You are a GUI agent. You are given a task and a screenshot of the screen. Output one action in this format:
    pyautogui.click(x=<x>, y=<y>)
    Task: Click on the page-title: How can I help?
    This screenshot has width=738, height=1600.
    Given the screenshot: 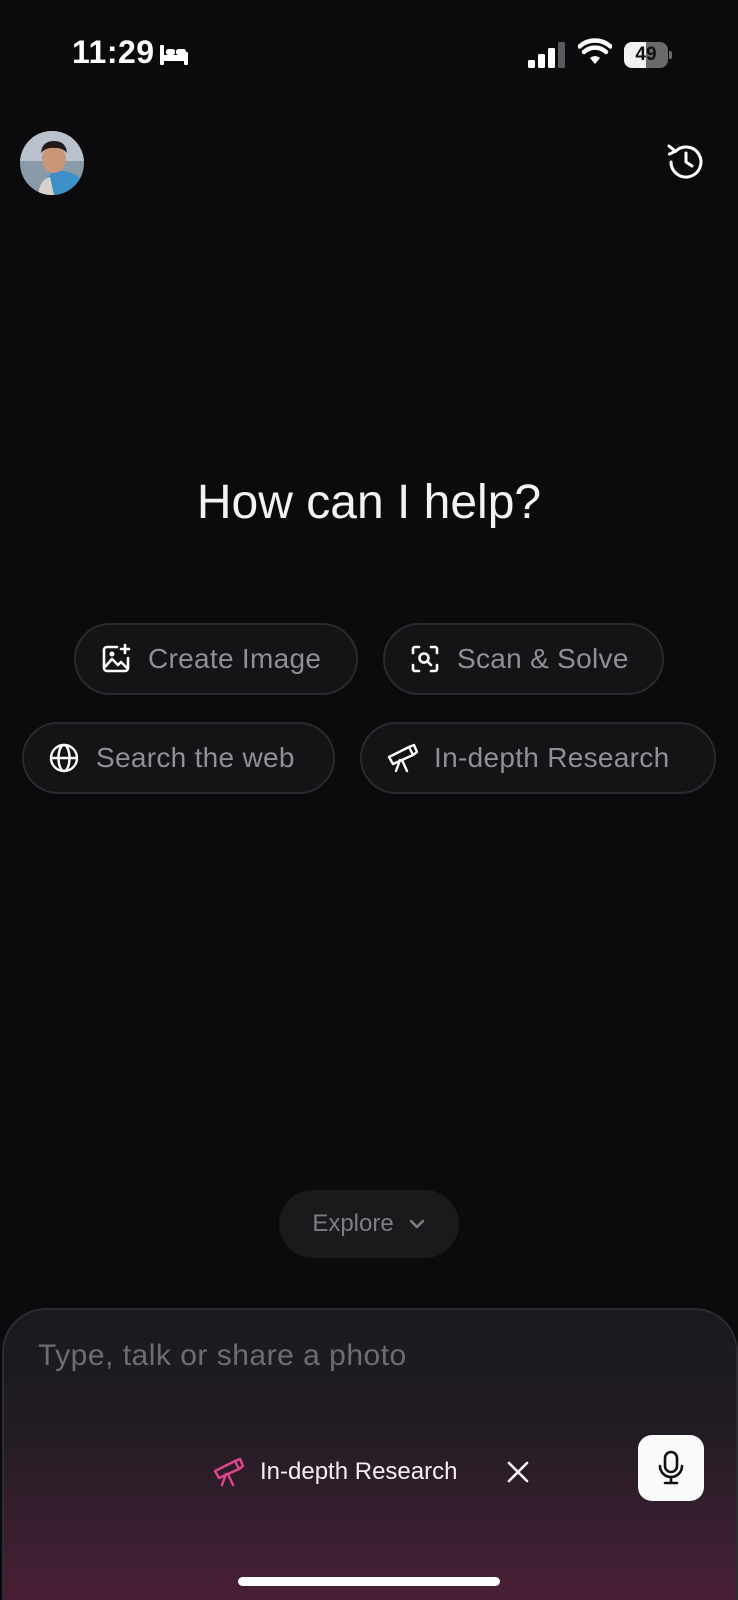 What is the action you would take?
    pyautogui.click(x=369, y=502)
    